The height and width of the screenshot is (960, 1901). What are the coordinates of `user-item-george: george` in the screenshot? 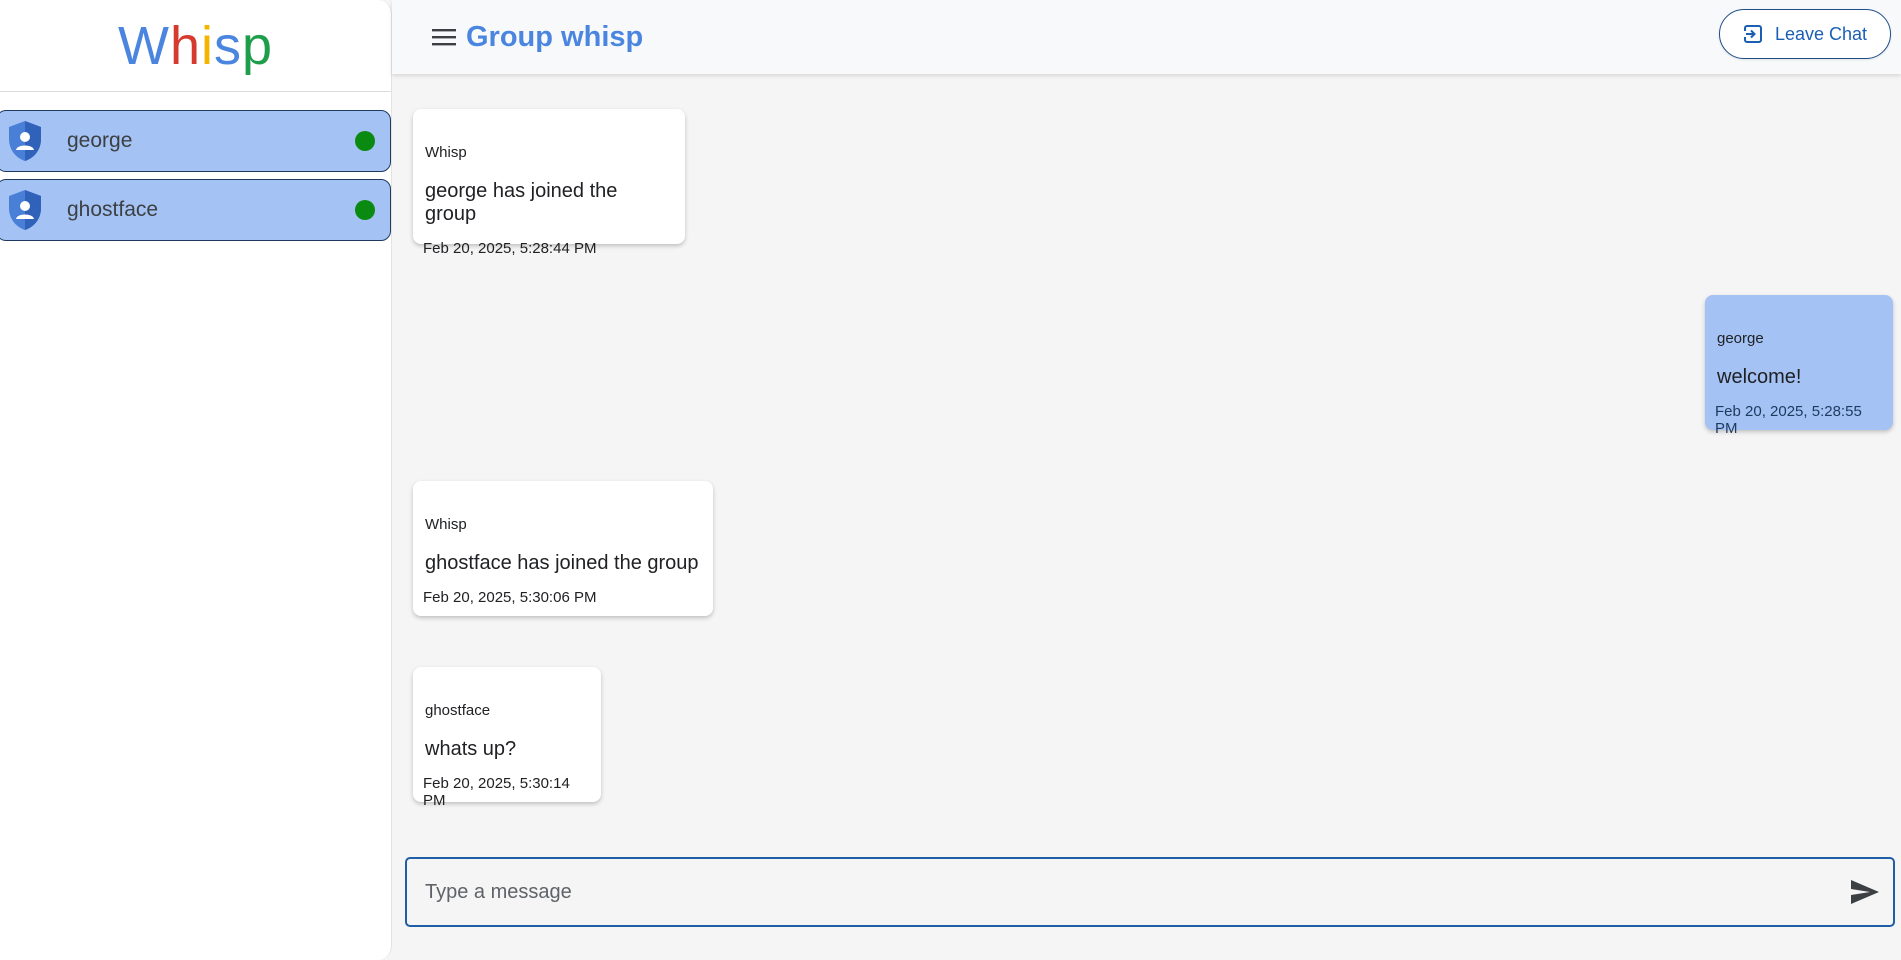 It's located at (195, 141).